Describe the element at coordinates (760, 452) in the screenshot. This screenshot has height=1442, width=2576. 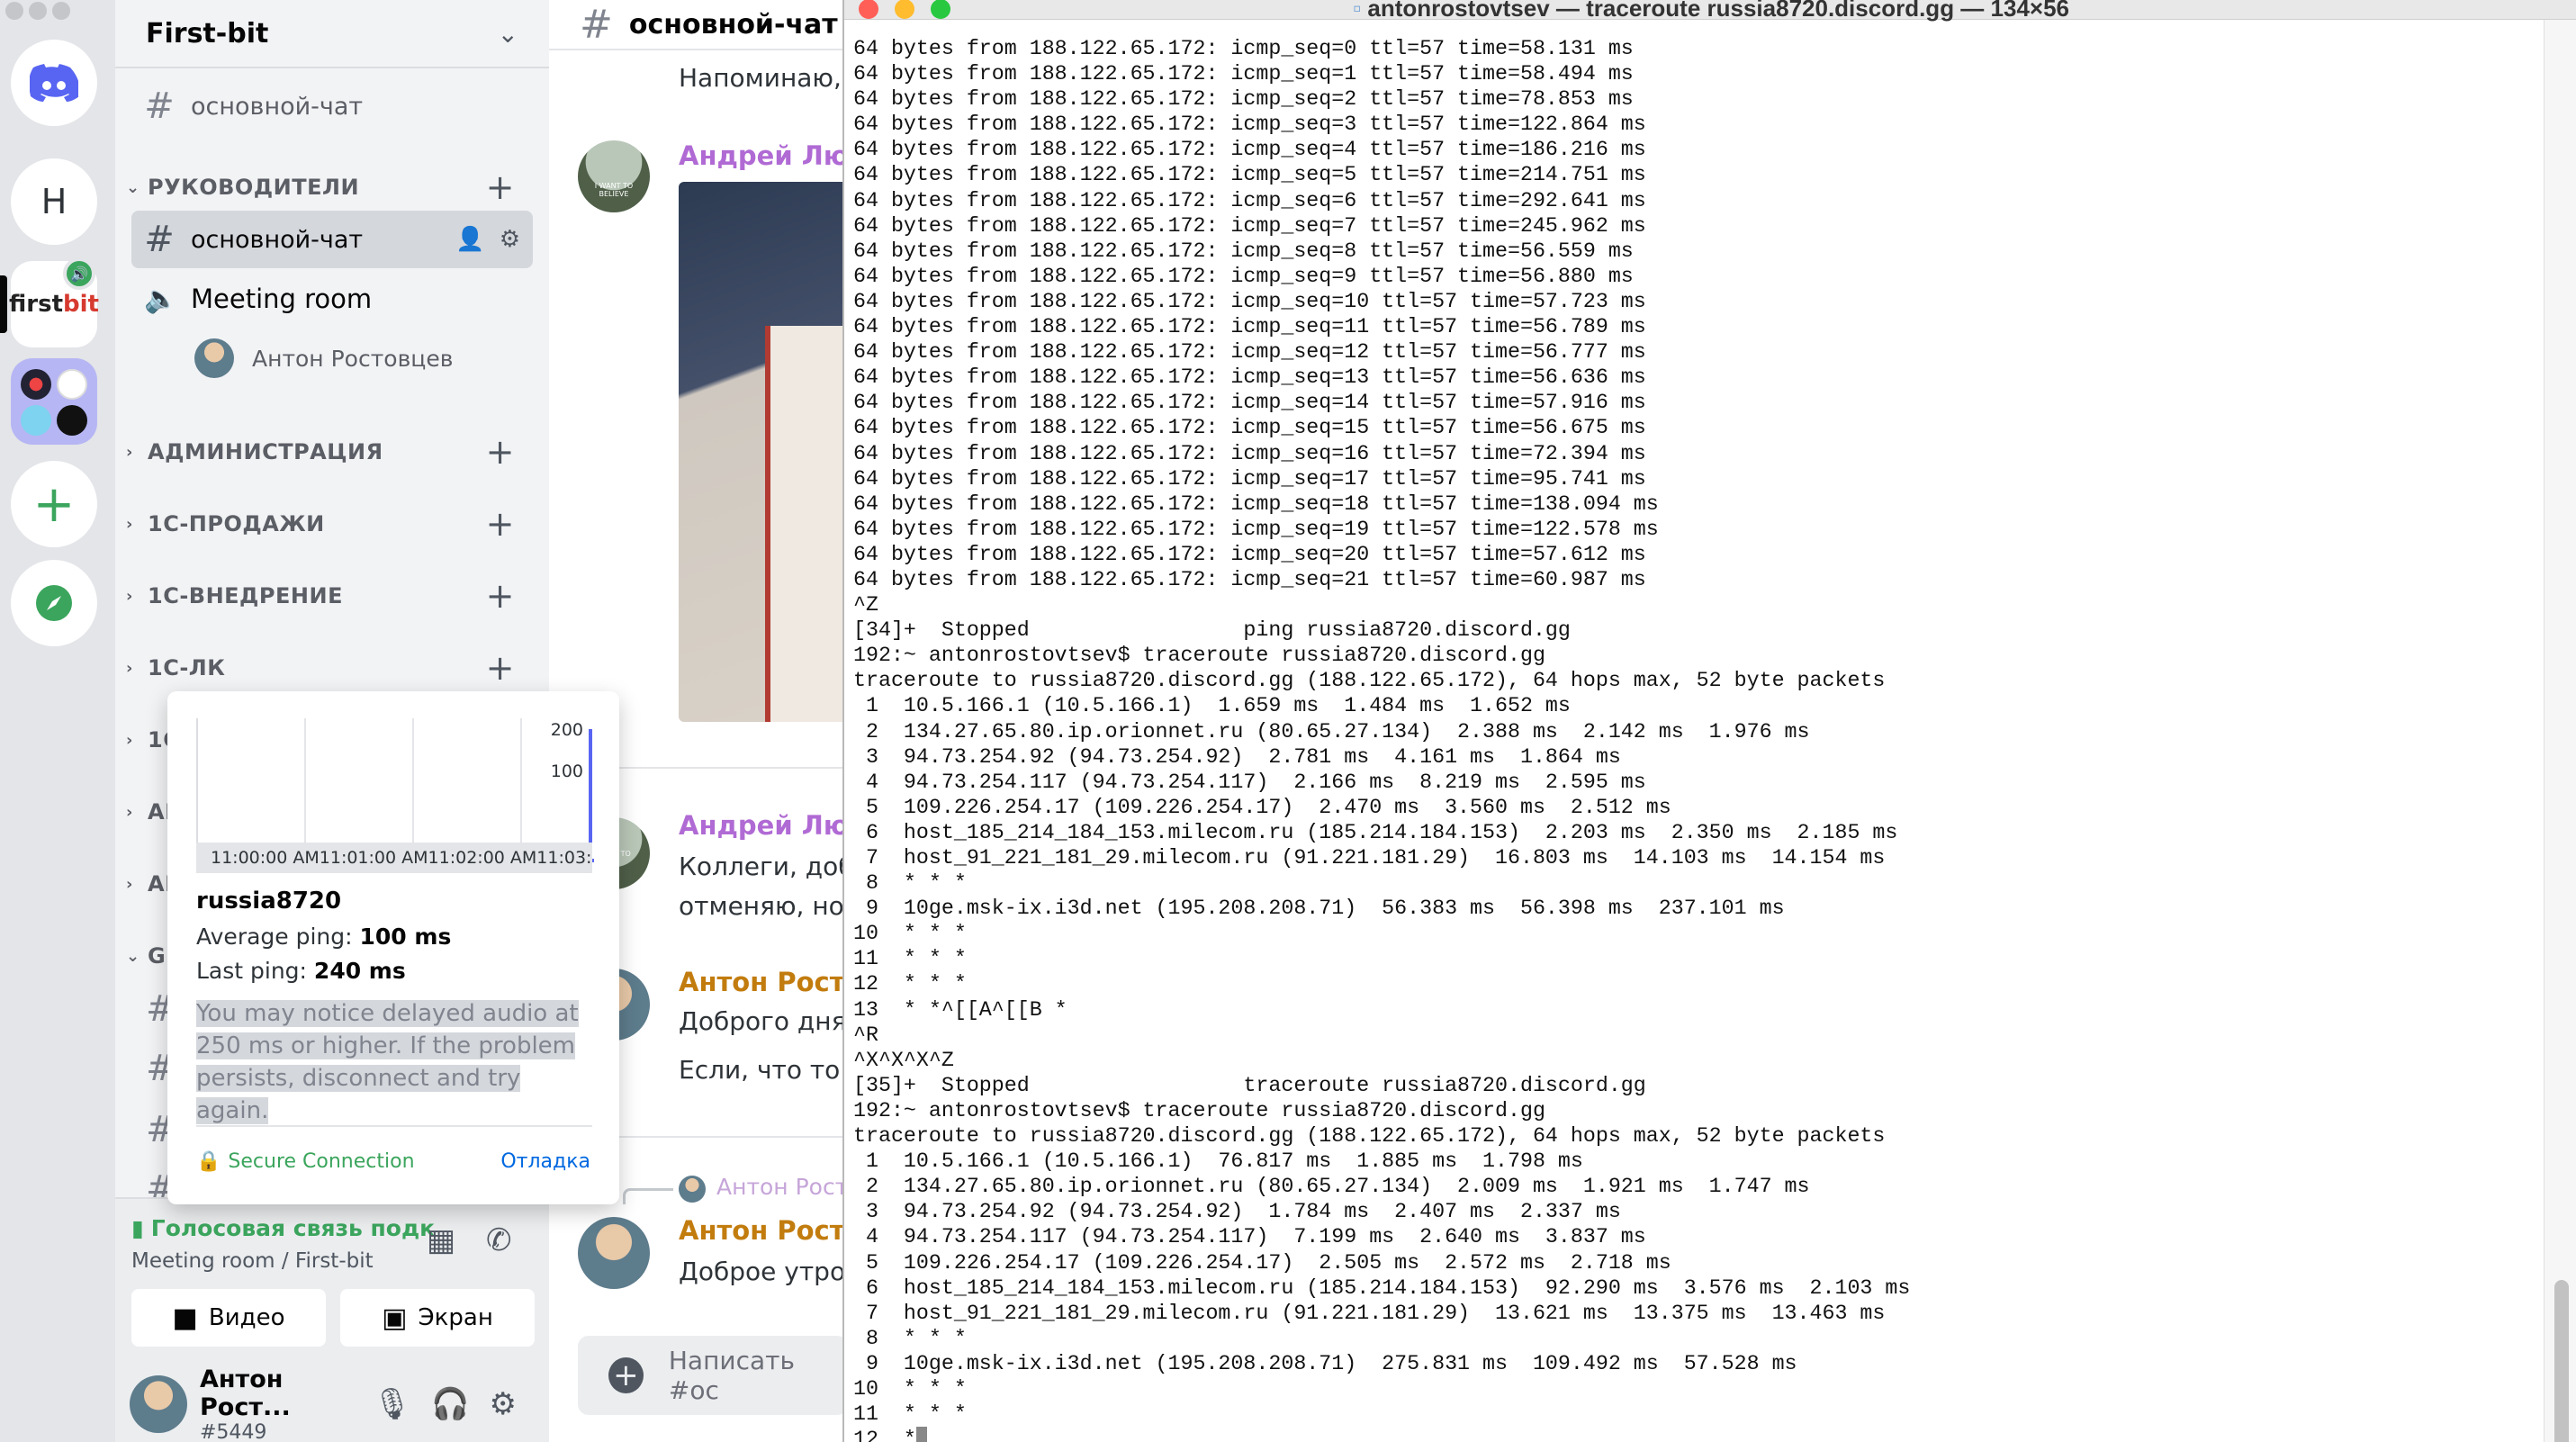
I see `message-image` at that location.